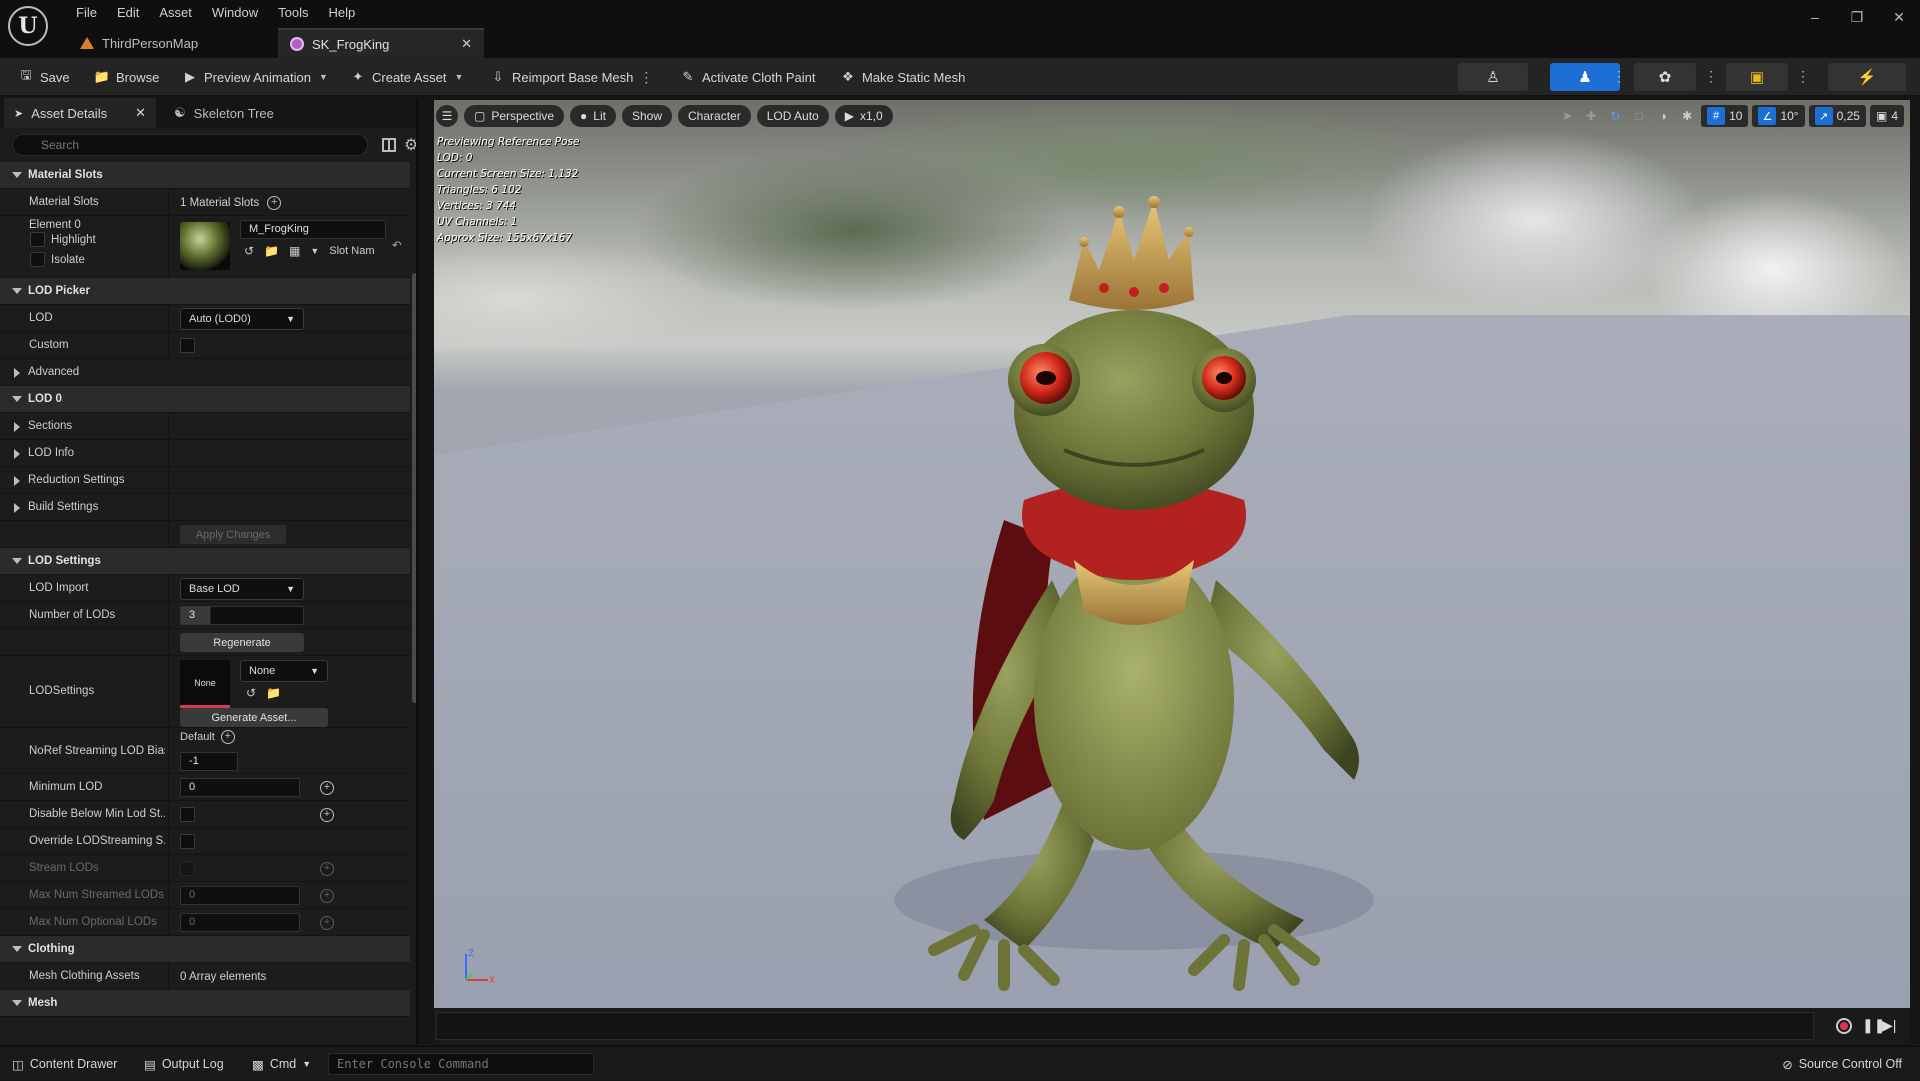 The height and width of the screenshot is (1081, 1920). Describe the element at coordinates (205, 949) in the screenshot. I see `section-clothing: Clothing` at that location.